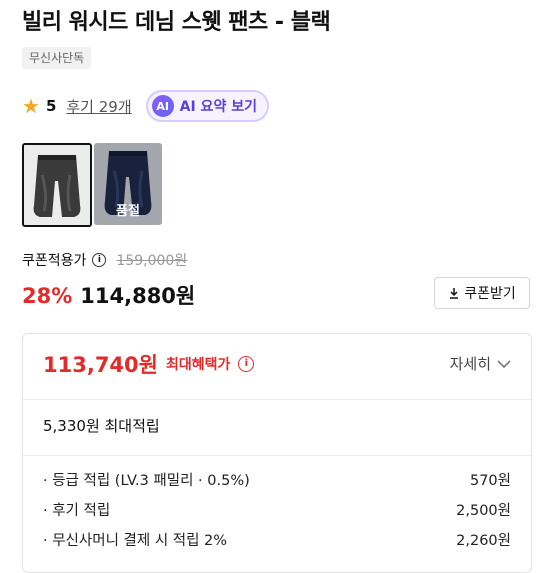  Describe the element at coordinates (152, 261) in the screenshot. I see `original-price: 159,000원` at that location.